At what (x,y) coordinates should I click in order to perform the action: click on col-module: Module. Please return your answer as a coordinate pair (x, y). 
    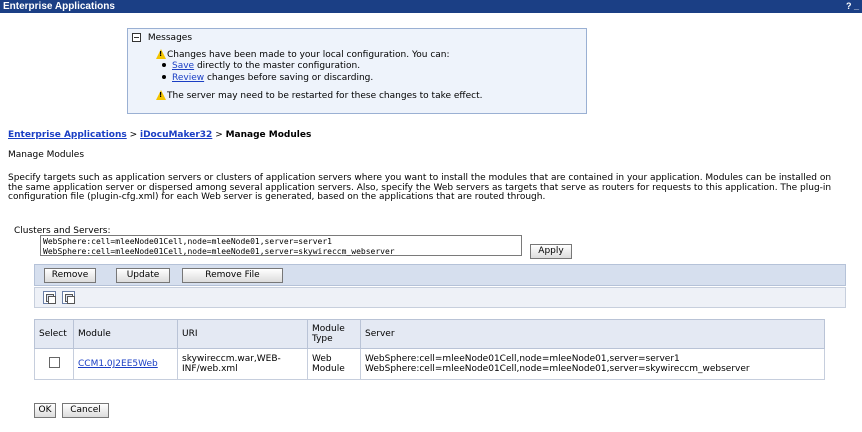
    Looking at the image, I should click on (125, 334).